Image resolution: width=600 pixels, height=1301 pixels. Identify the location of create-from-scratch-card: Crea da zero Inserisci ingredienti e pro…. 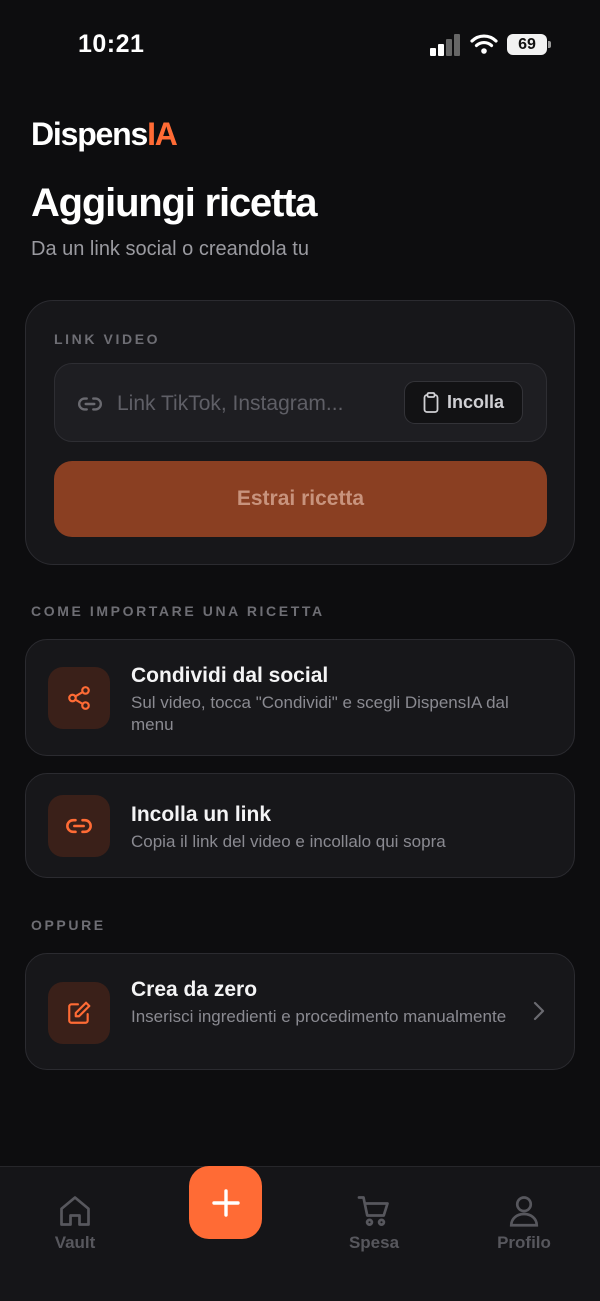
(300, 1011).